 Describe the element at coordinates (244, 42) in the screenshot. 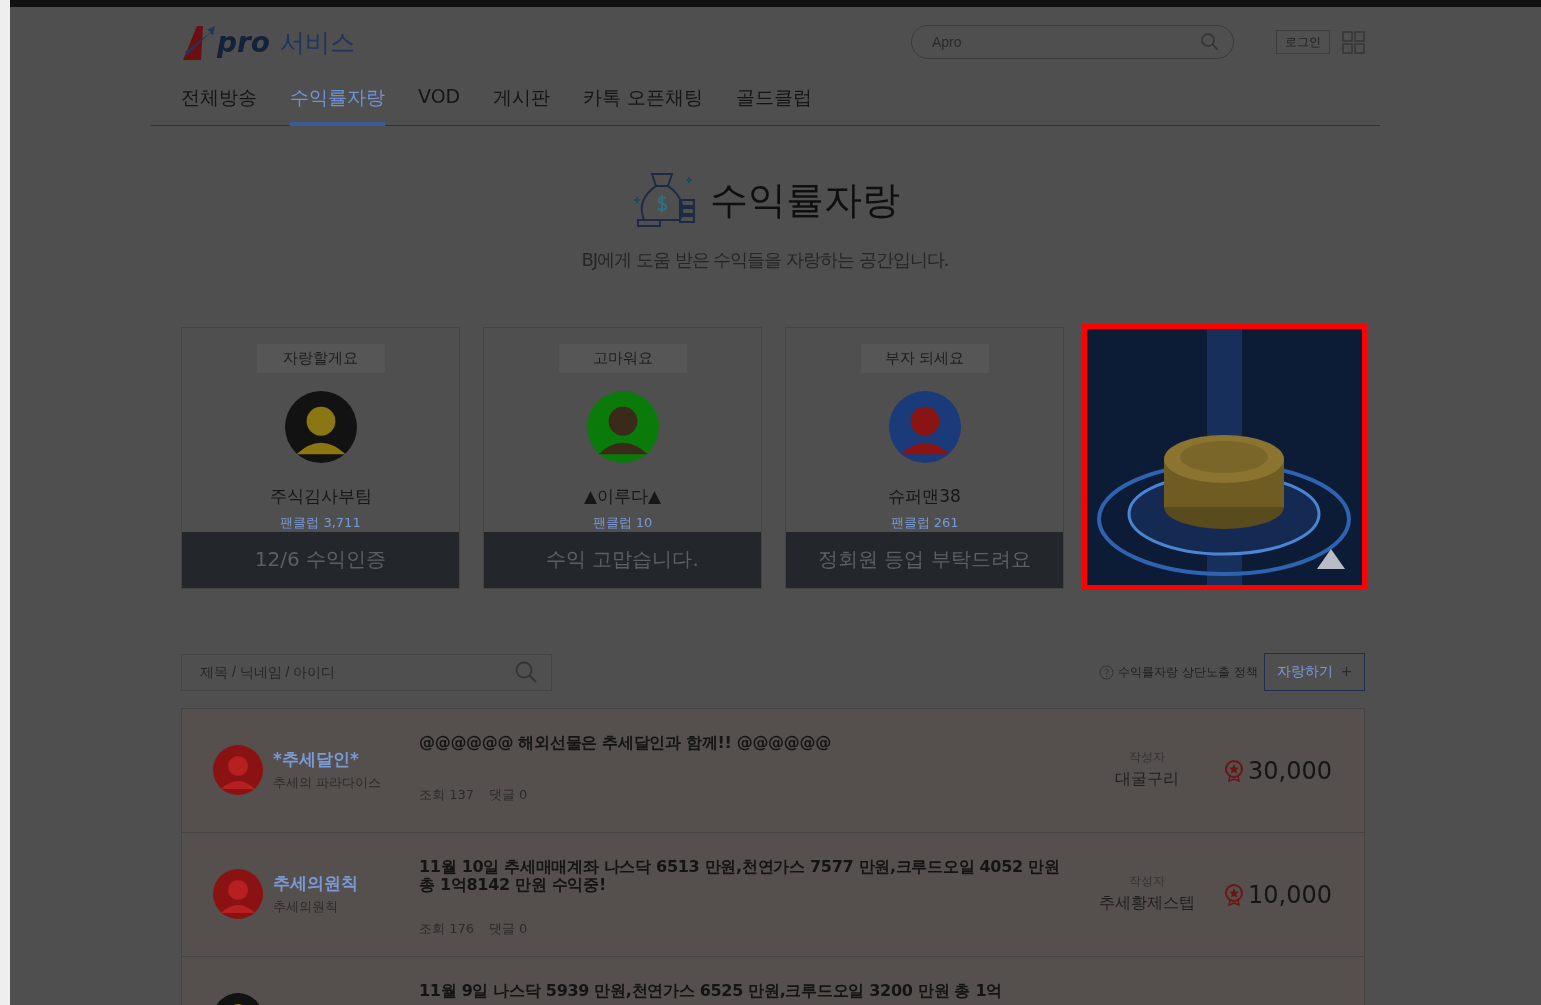

I see `logo-text: pro` at that location.